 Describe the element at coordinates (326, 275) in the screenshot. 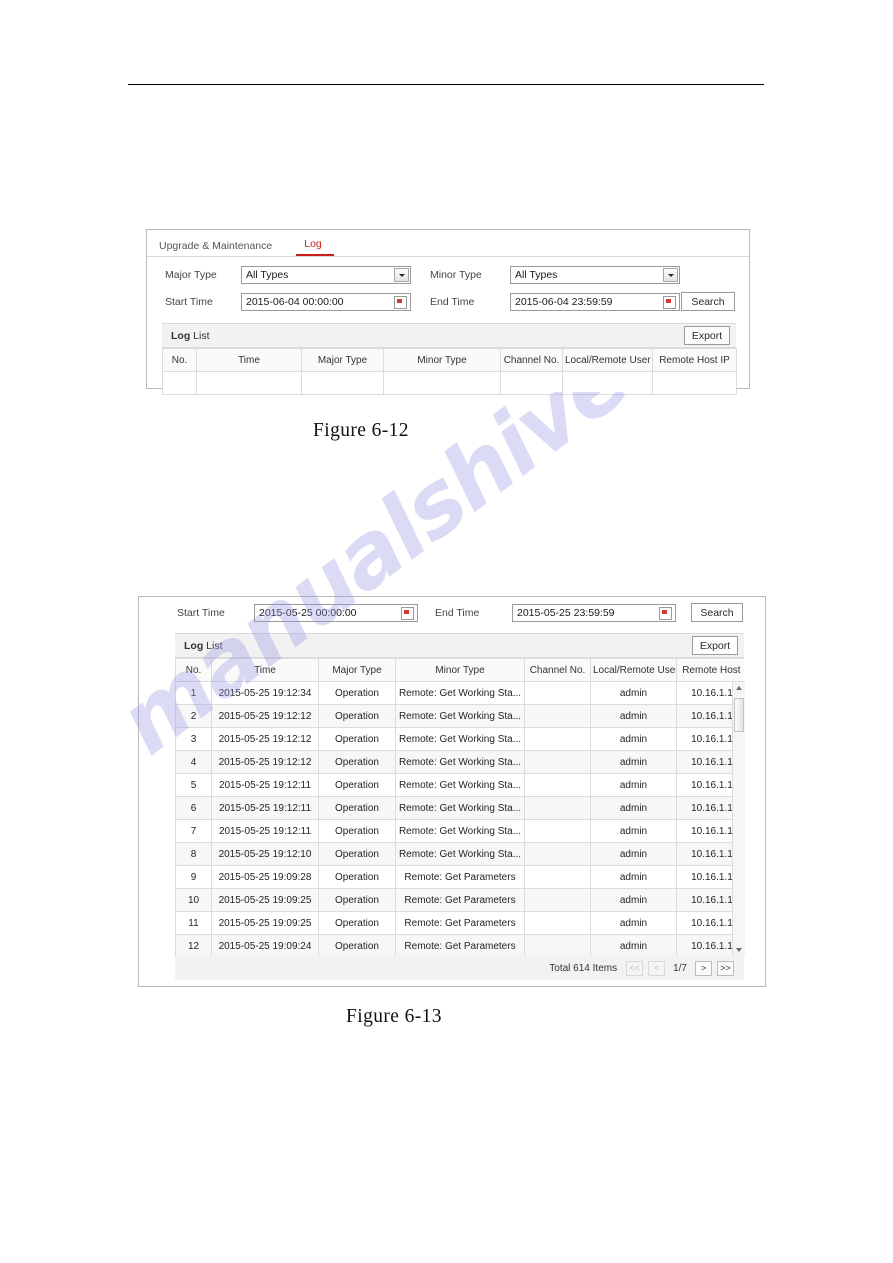

I see `major-type-select: All Types` at that location.